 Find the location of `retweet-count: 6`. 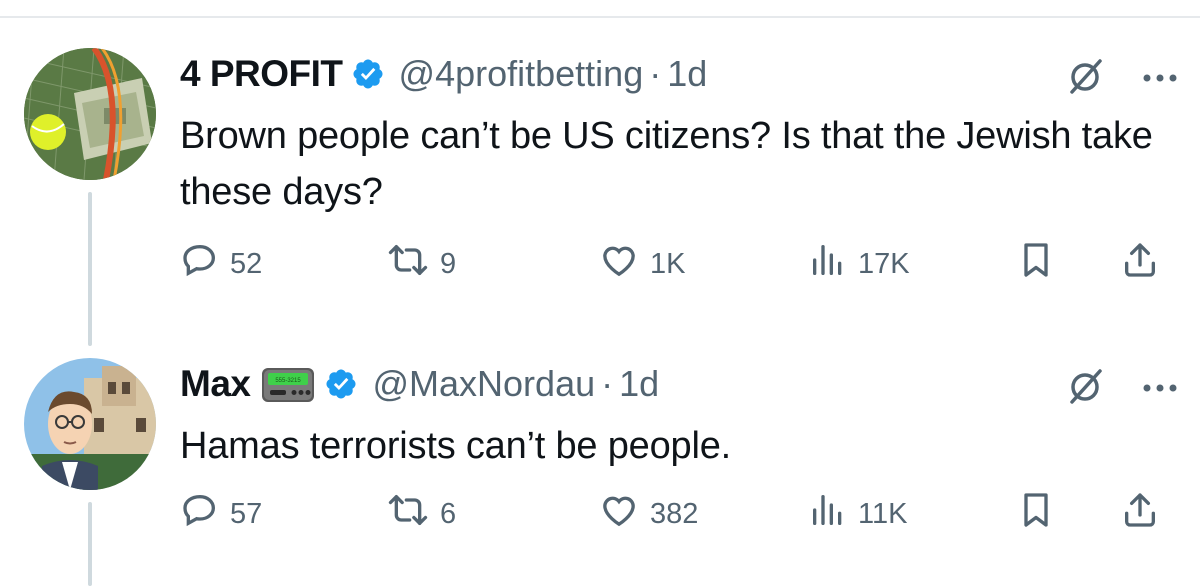

retweet-count: 6 is located at coordinates (448, 513).